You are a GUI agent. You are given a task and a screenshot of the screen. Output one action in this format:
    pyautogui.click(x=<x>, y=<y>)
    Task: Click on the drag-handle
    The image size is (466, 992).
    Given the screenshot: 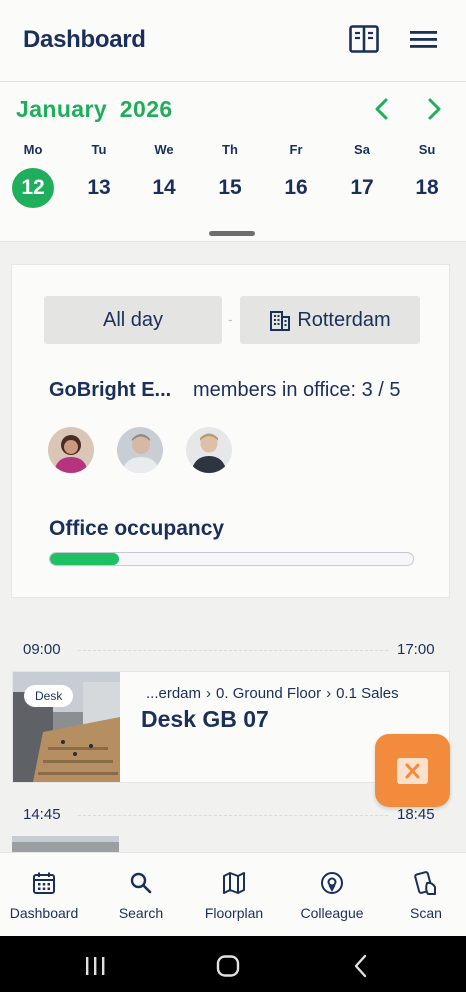 What is the action you would take?
    pyautogui.click(x=232, y=233)
    